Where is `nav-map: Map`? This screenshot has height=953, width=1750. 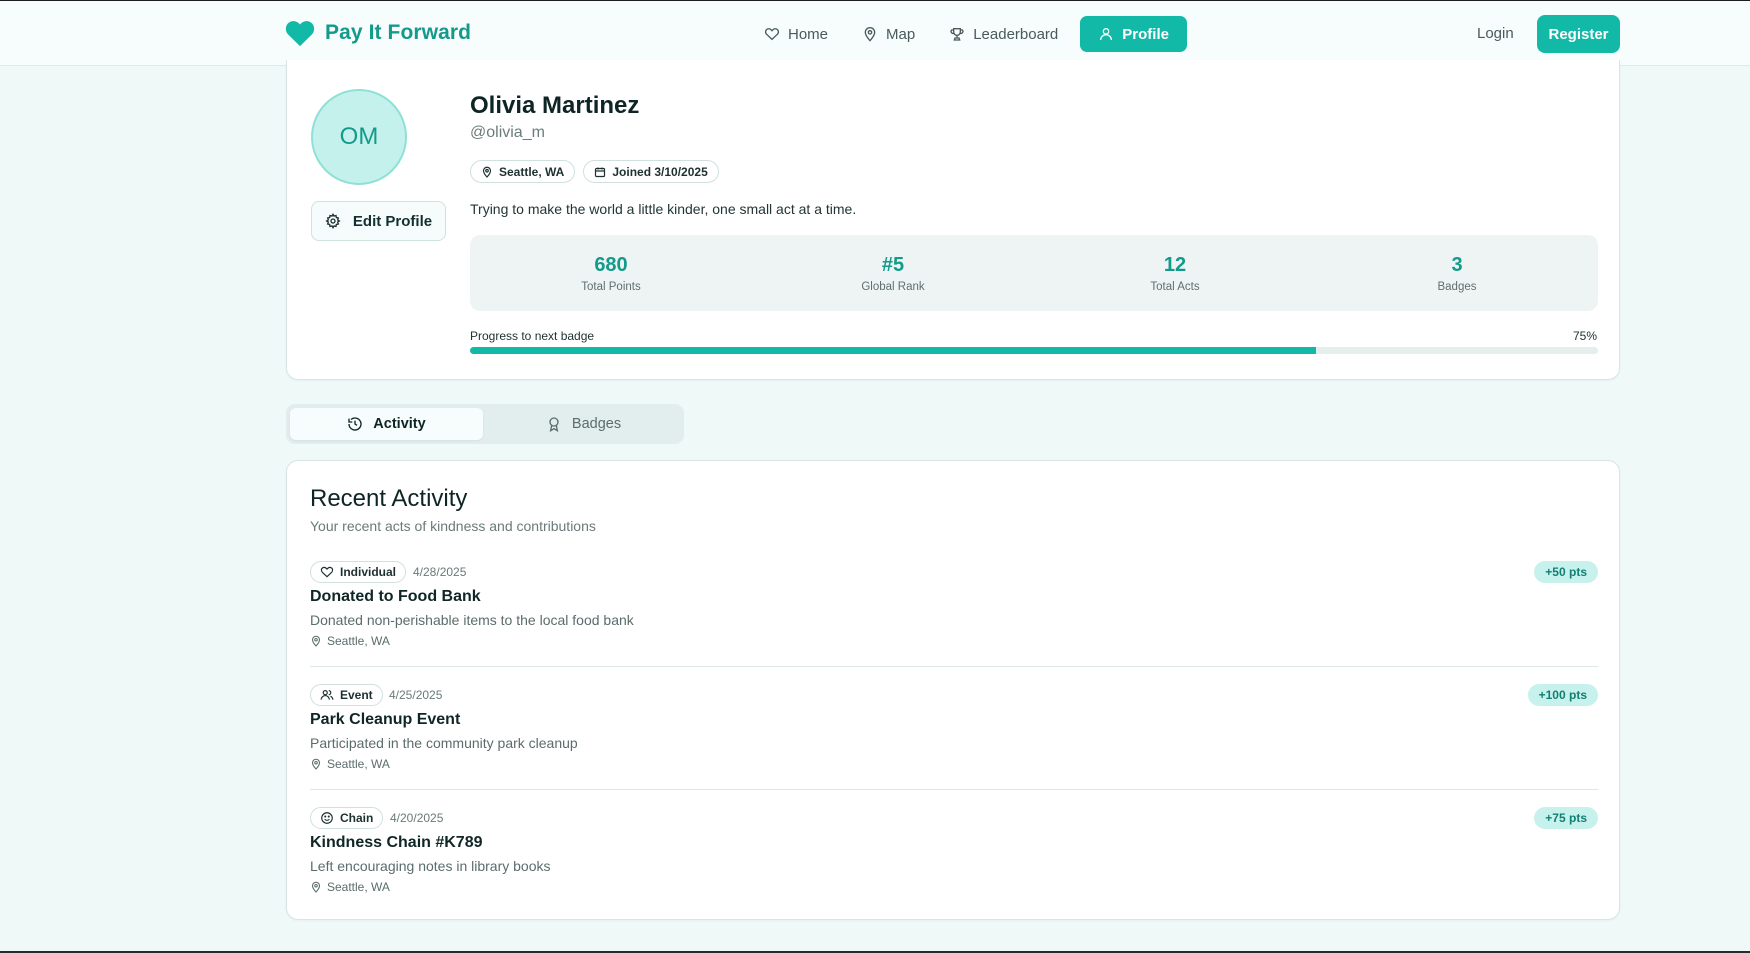
nav-map: Map is located at coordinates (888, 34).